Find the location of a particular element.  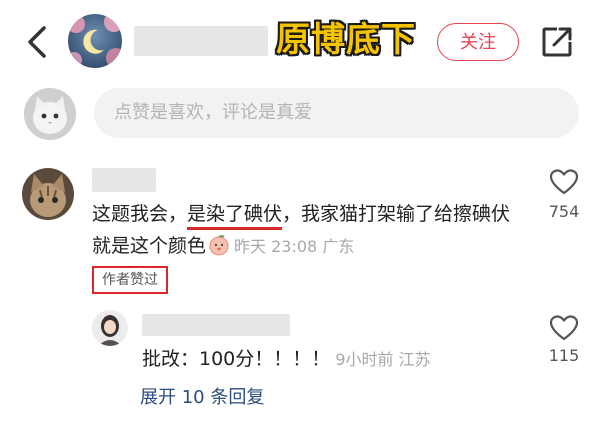

share-icon is located at coordinates (557, 42).